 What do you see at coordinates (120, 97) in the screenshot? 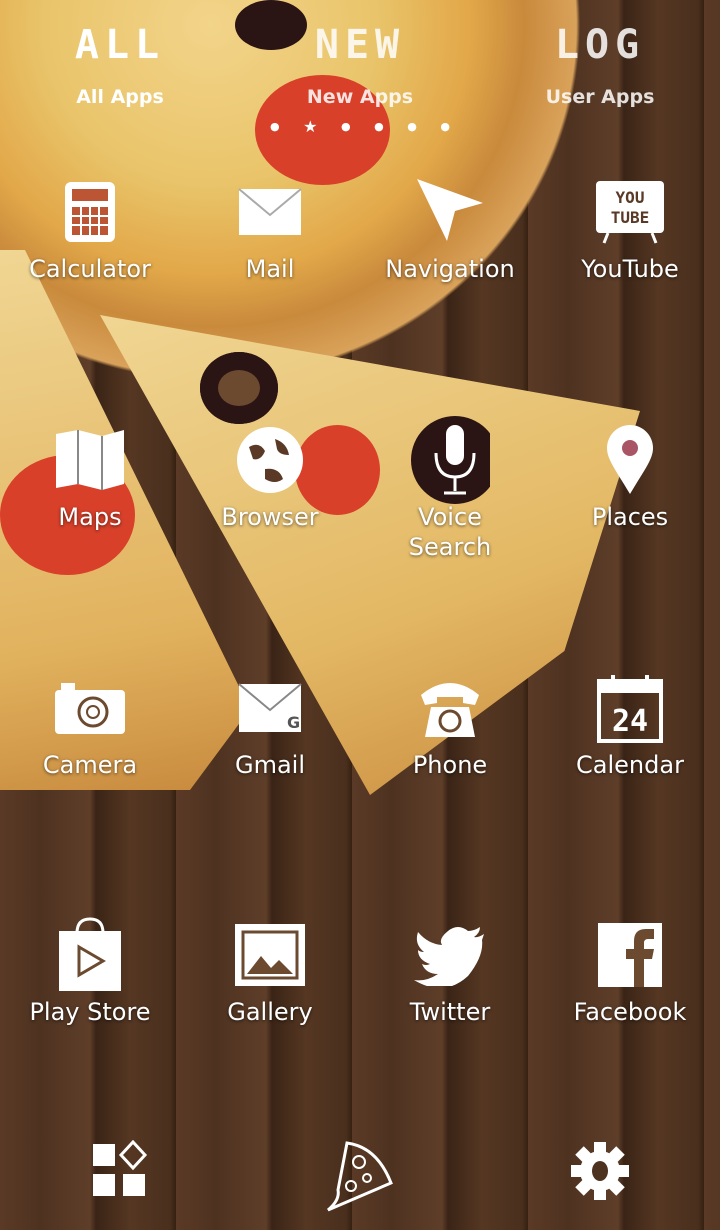
I see `tab-label: All Apps` at bounding box center [120, 97].